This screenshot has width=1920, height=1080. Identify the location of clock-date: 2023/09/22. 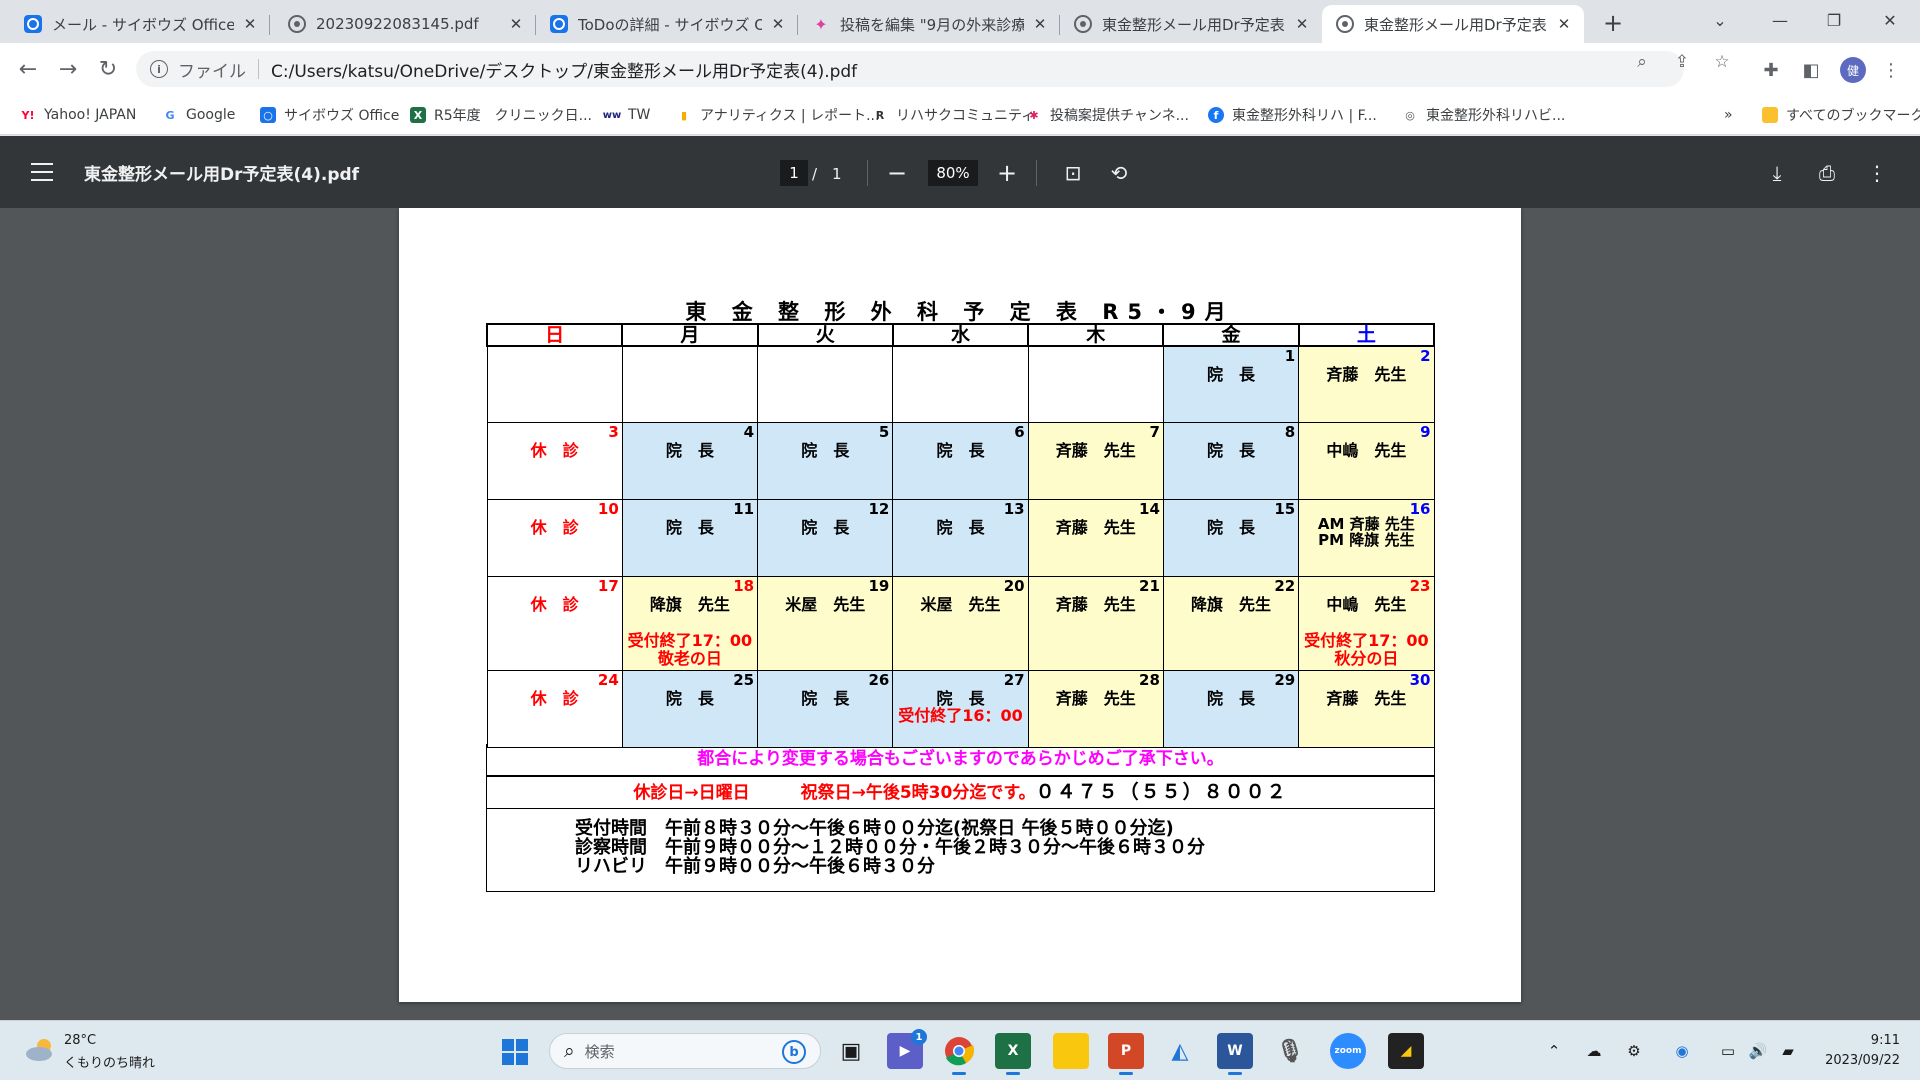
(1859, 1060).